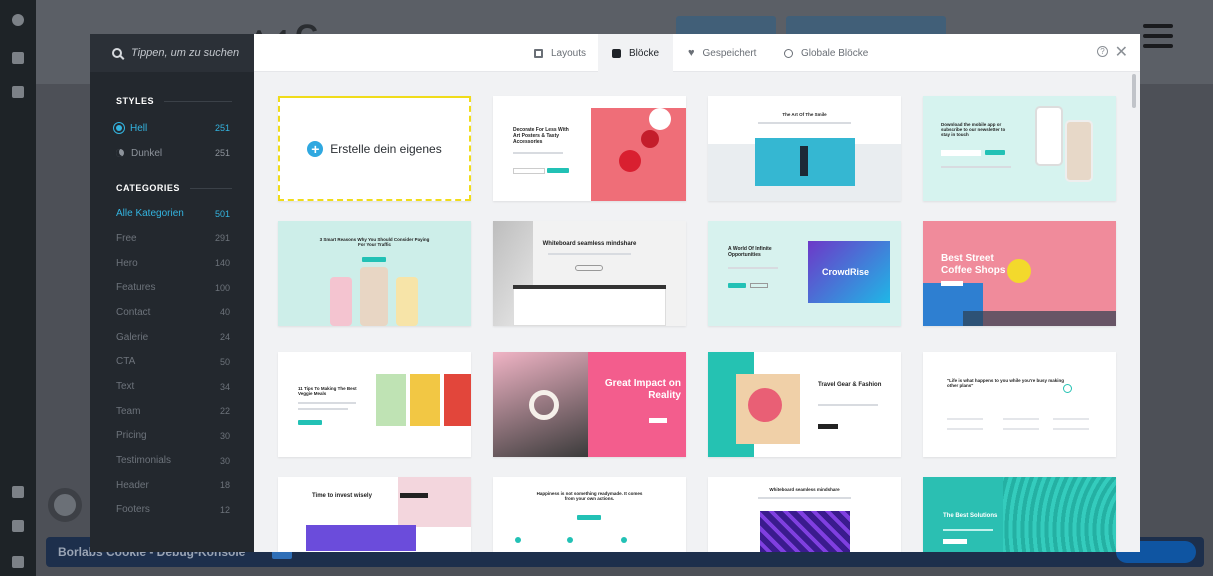  What do you see at coordinates (172, 411) in the screenshot?
I see `category-item: Team 22` at bounding box center [172, 411].